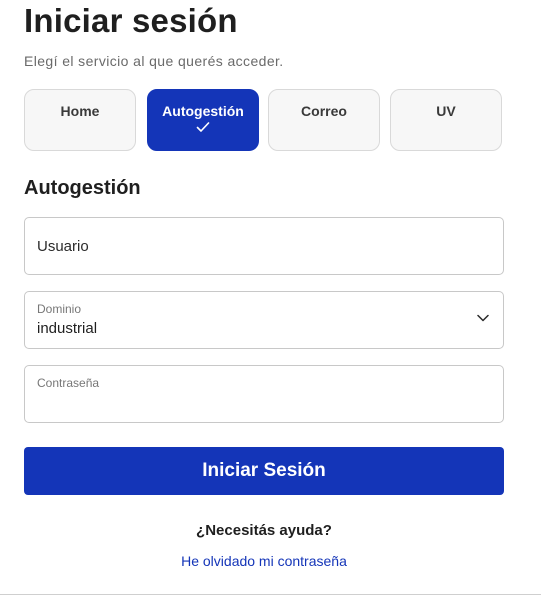  I want to click on service-selector: Home Autogestión Correo UV, so click(264, 121).